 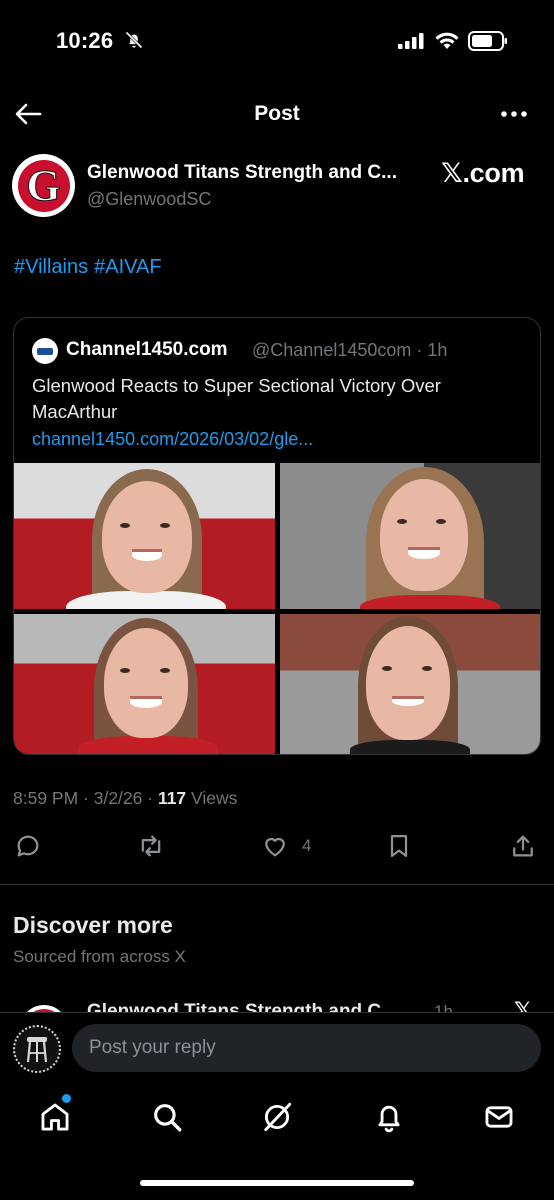 I want to click on post-timestamp: 8:59 PM · 3/2/26 ·, so click(x=85, y=798).